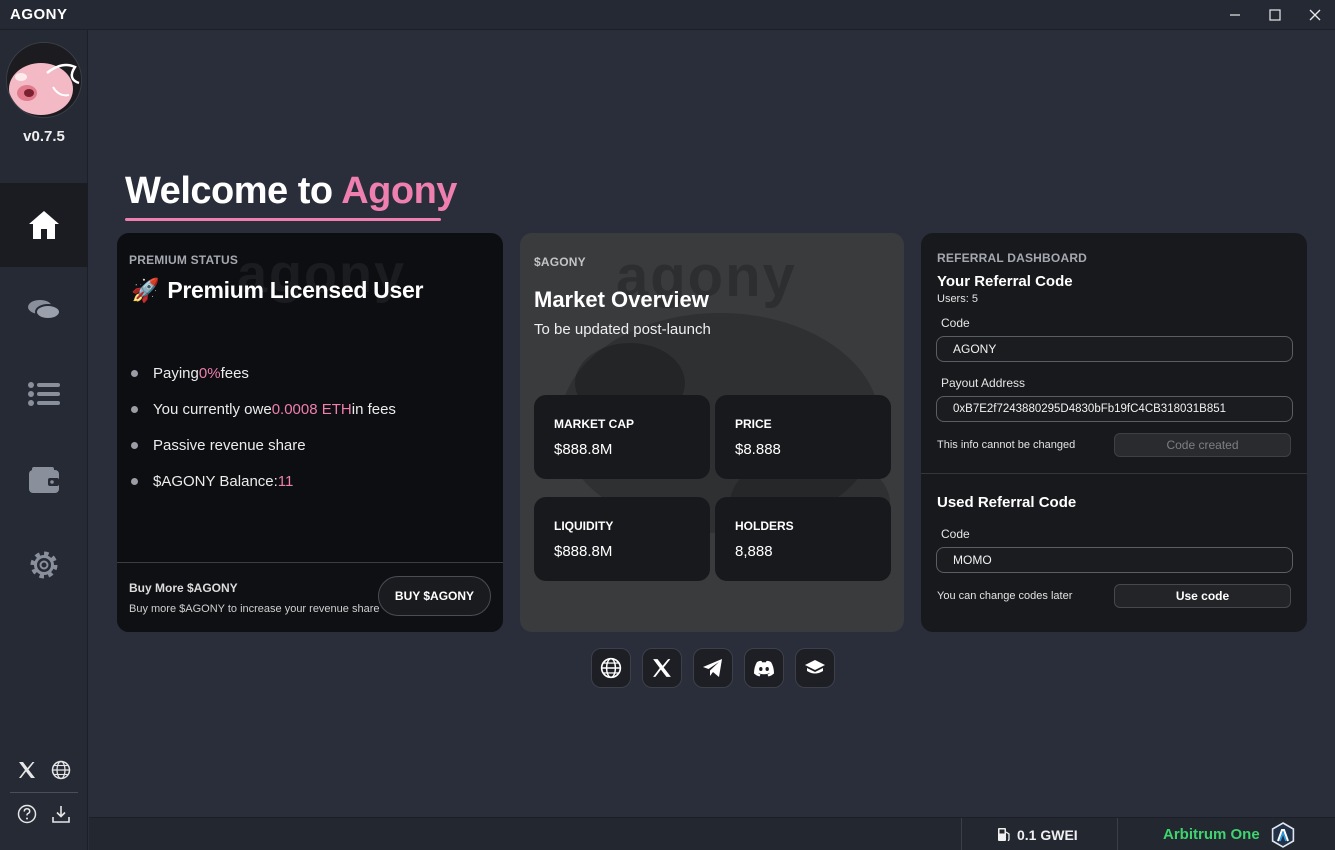 This screenshot has height=850, width=1335. Describe the element at coordinates (712, 833) in the screenshot. I see `status-bar: 0.1 GWEI Arbitrum One` at that location.